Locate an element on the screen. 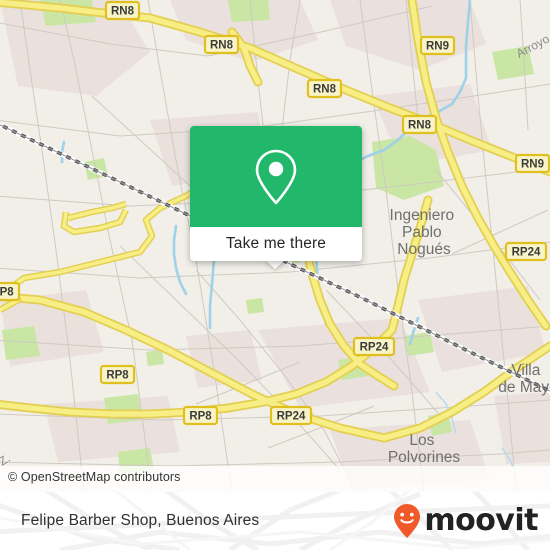 This screenshot has height=550, width=550. route-shield-rp24-lower: RP24 is located at coordinates (291, 415).